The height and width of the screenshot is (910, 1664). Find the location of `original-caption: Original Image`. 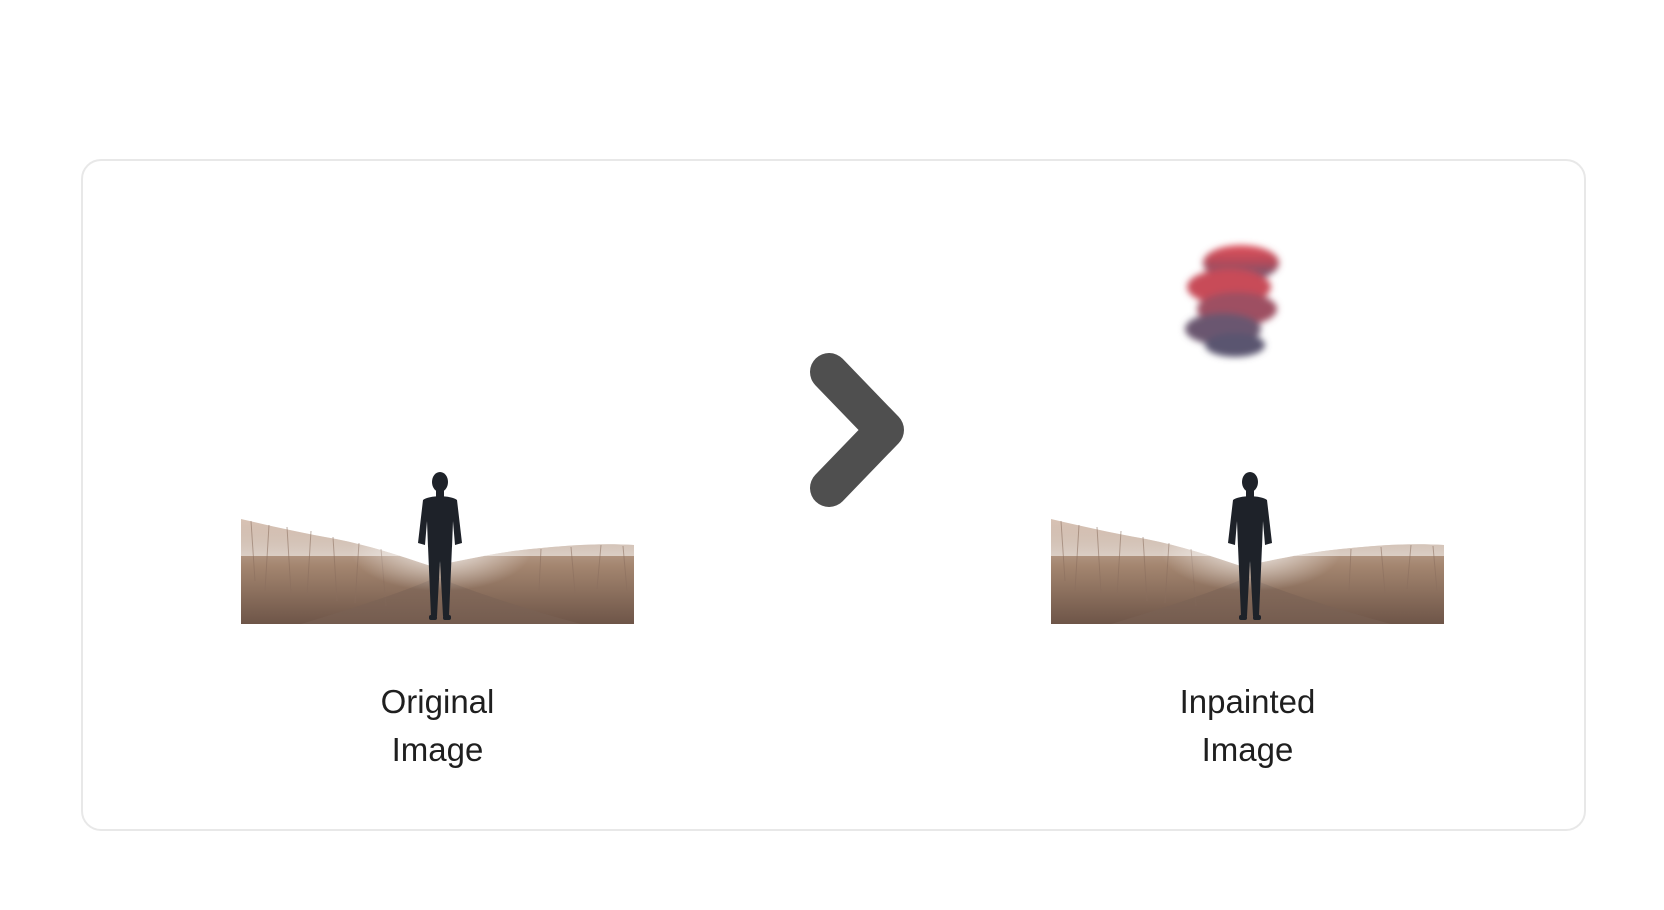

original-caption: Original Image is located at coordinates (437, 726).